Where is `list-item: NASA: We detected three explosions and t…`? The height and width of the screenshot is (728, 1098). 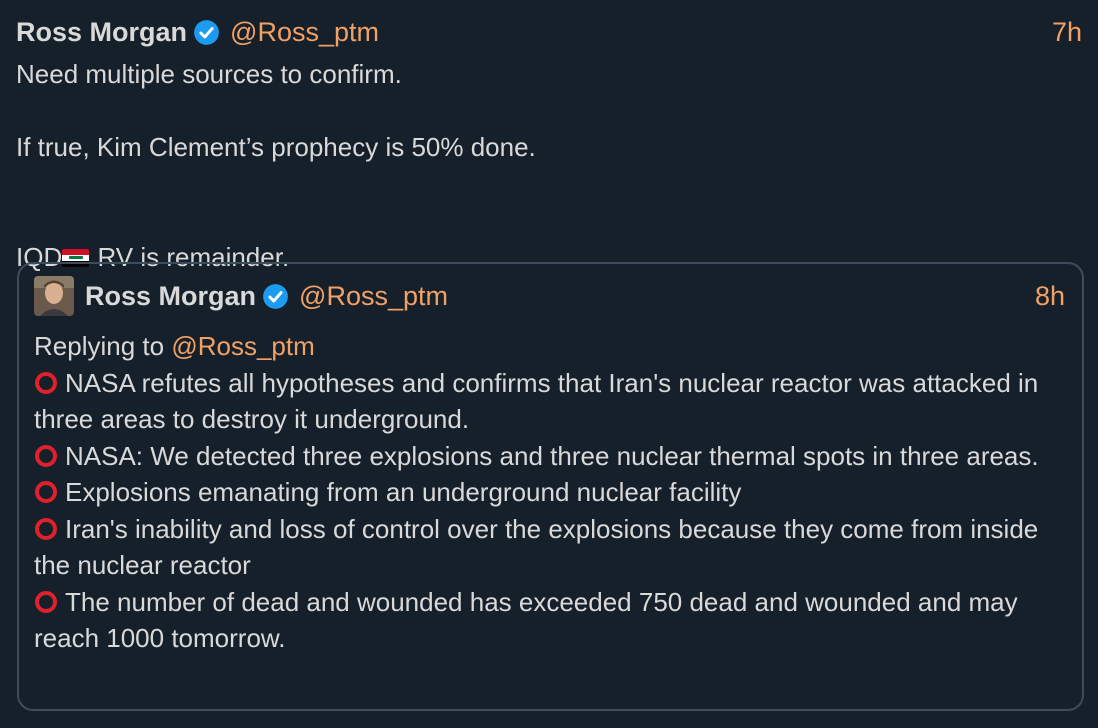 list-item: NASA: We detected three explosions and t… is located at coordinates (549, 456).